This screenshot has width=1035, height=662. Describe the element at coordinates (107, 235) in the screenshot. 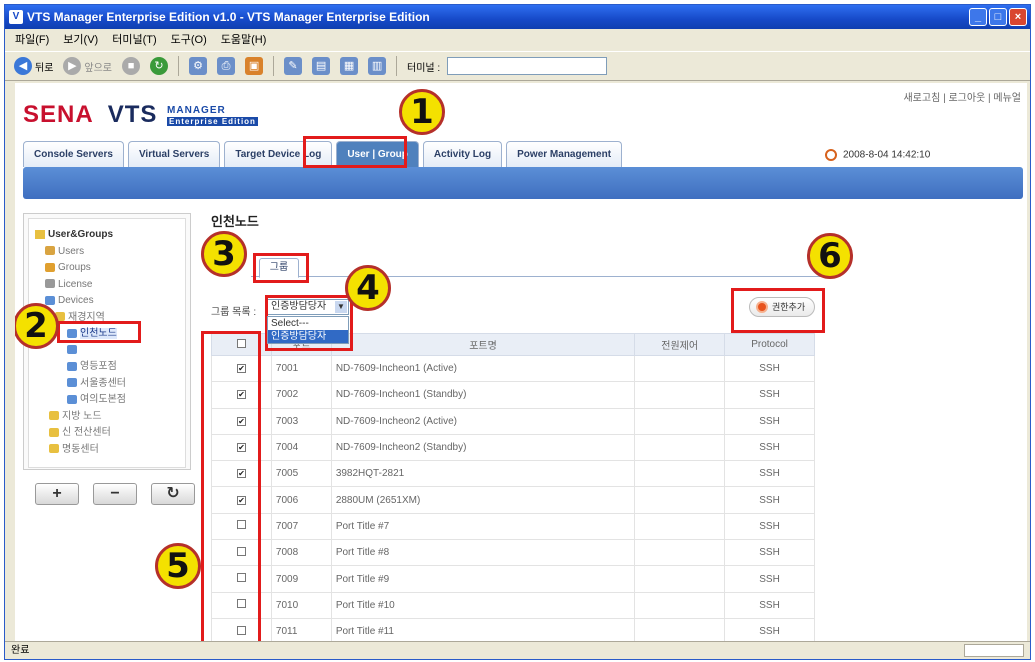

I see `tree-root: User&Groups` at that location.